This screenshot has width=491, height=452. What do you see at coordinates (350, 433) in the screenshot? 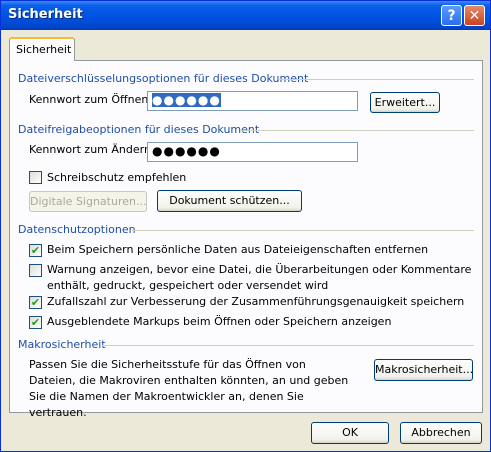
I see `ok-button: OK` at bounding box center [350, 433].